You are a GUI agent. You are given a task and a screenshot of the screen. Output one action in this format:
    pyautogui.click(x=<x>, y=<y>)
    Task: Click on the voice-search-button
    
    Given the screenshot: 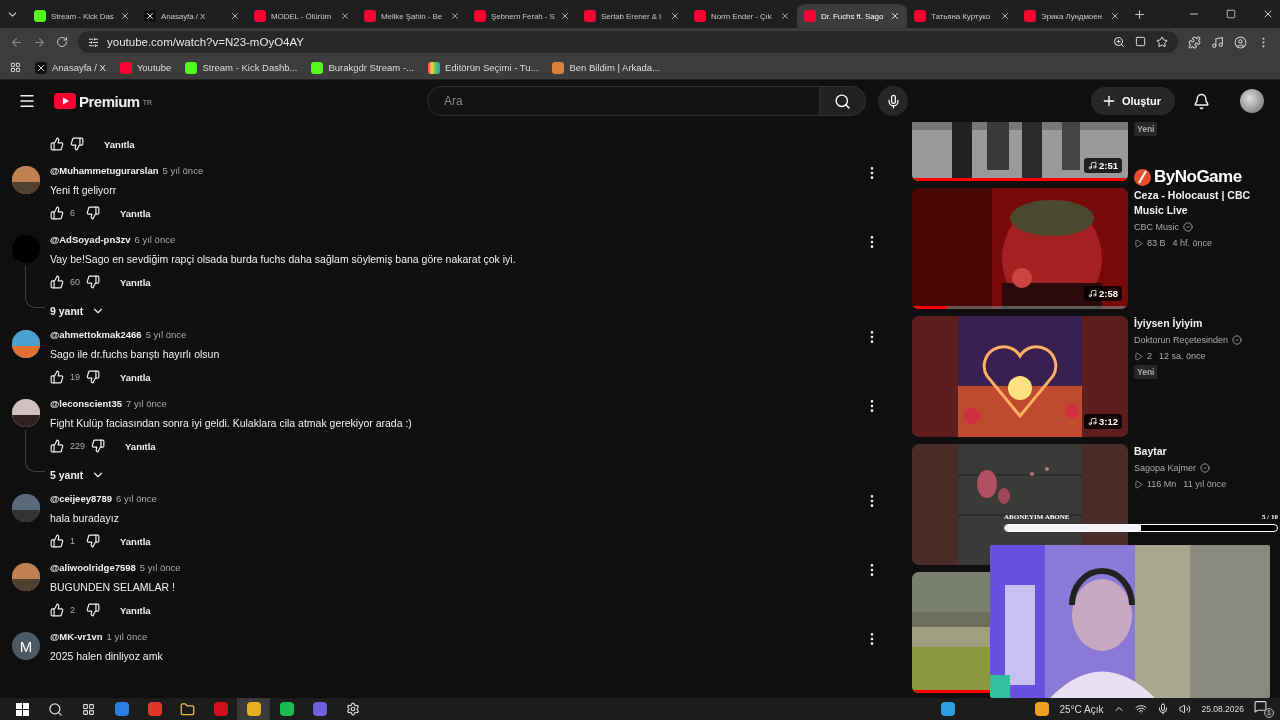 What is the action you would take?
    pyautogui.click(x=893, y=101)
    